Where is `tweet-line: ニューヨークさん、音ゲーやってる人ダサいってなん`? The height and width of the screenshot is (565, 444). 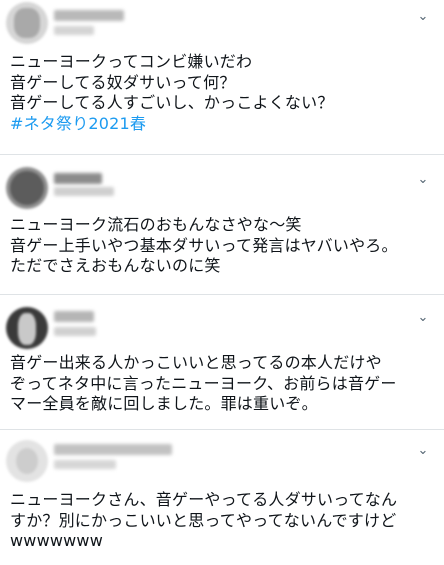
tweet-line: ニューヨークさん、音ゲーやってる人ダサいってなん is located at coordinates (204, 499).